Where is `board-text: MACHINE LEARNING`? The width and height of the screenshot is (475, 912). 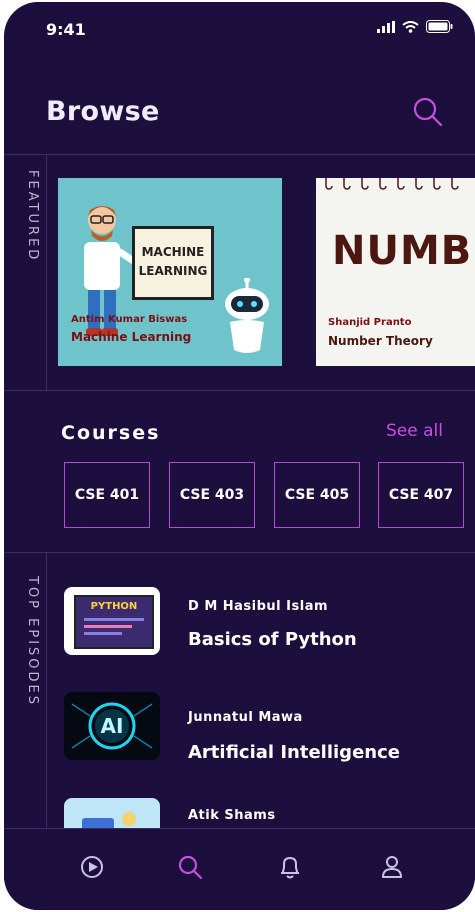
board-text: MACHINE LEARNING is located at coordinates (173, 263).